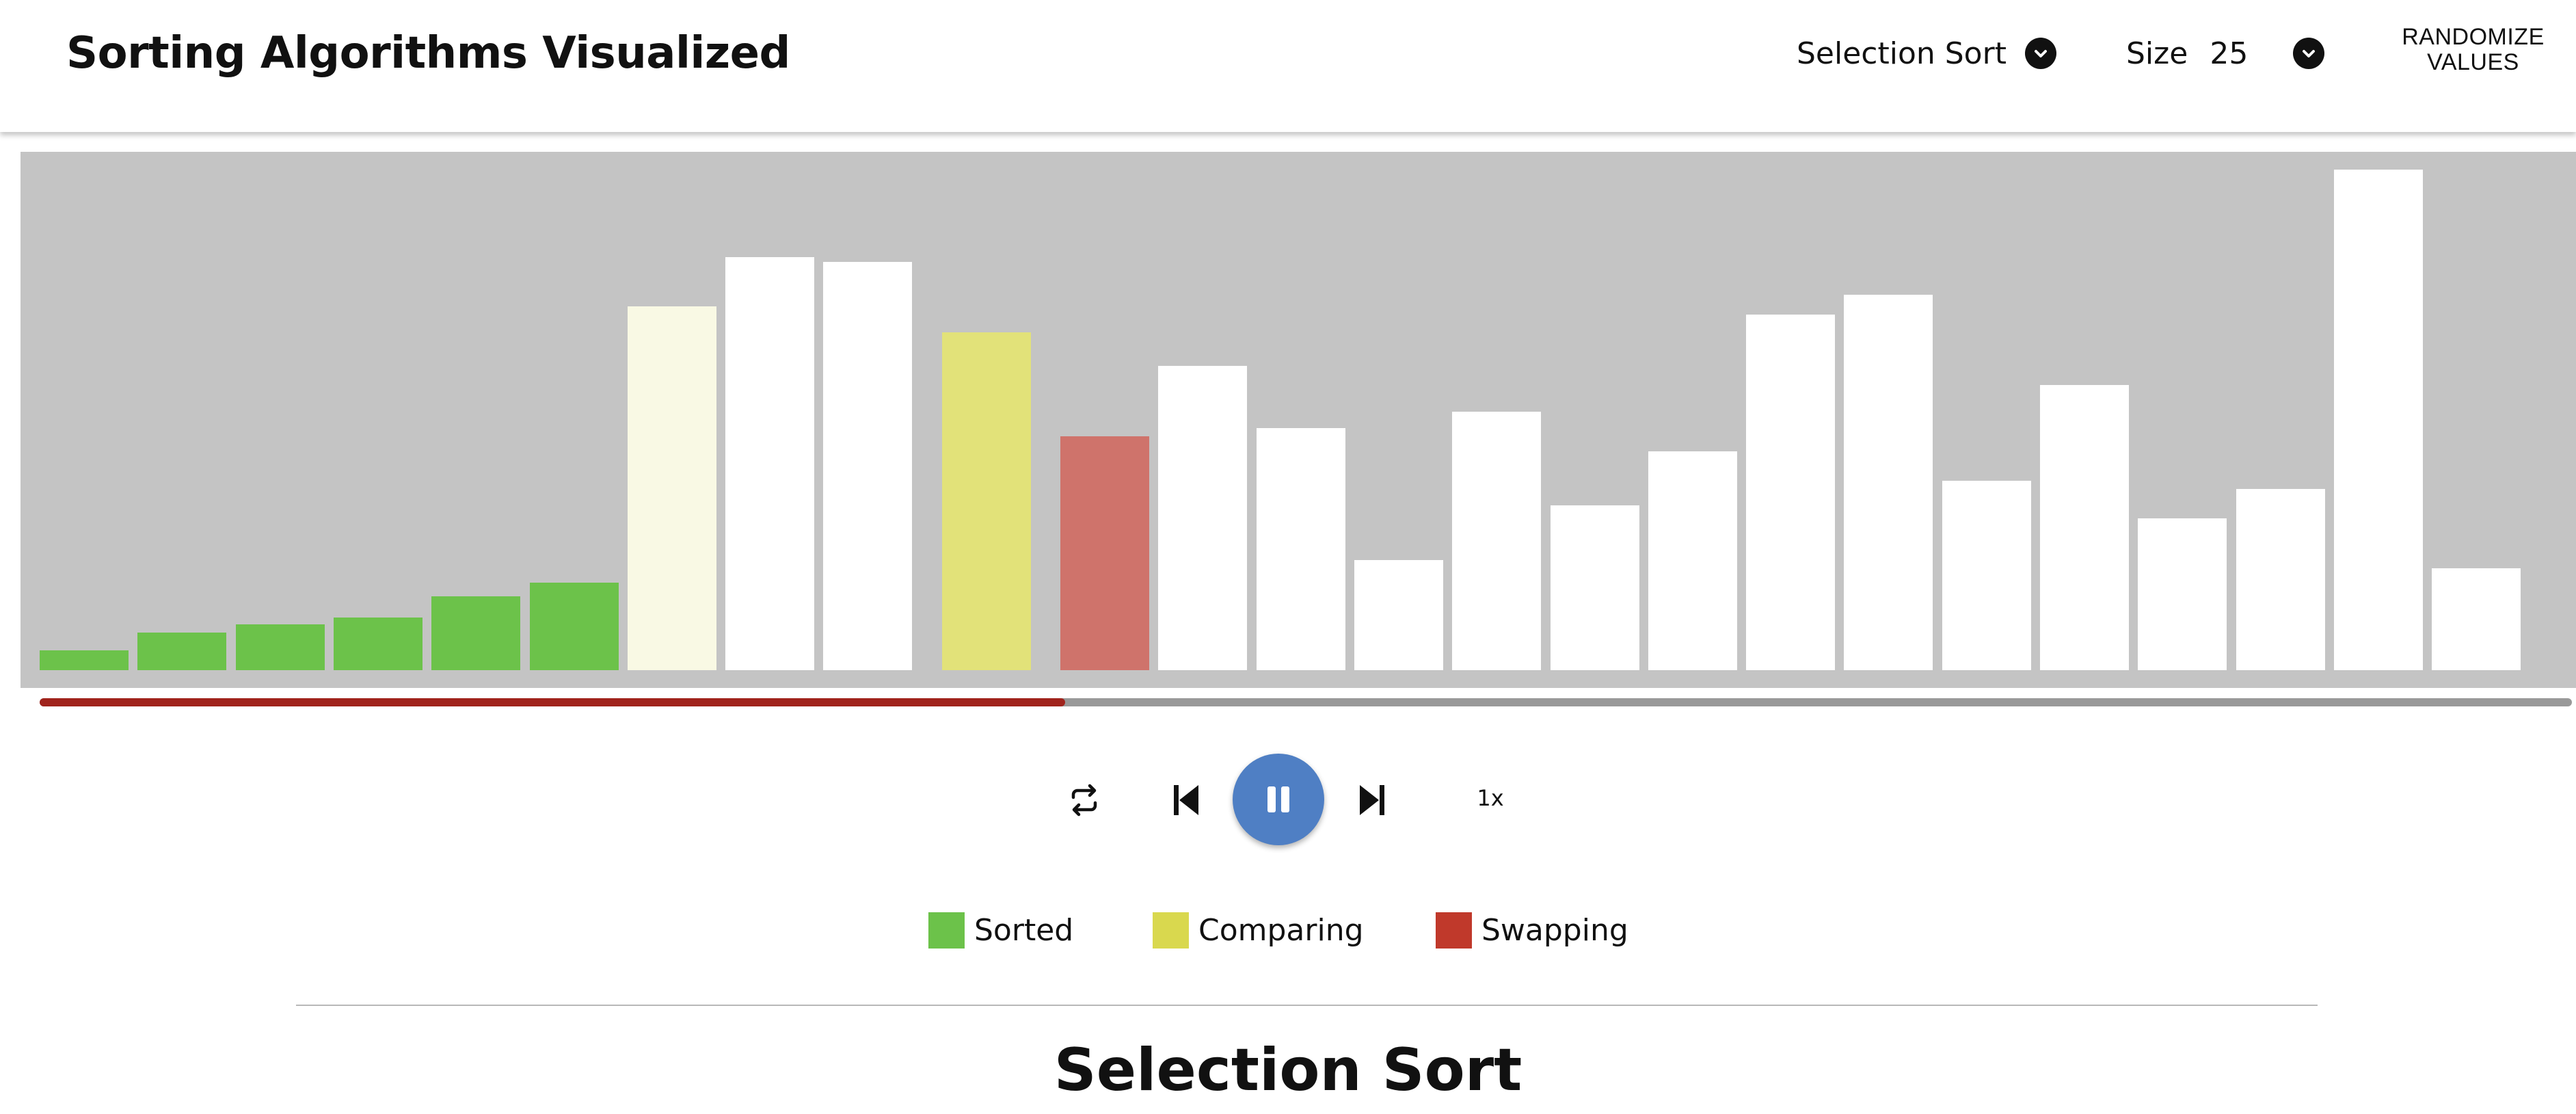 The height and width of the screenshot is (1114, 2576). What do you see at coordinates (1307, 1006) in the screenshot?
I see `section-divider` at bounding box center [1307, 1006].